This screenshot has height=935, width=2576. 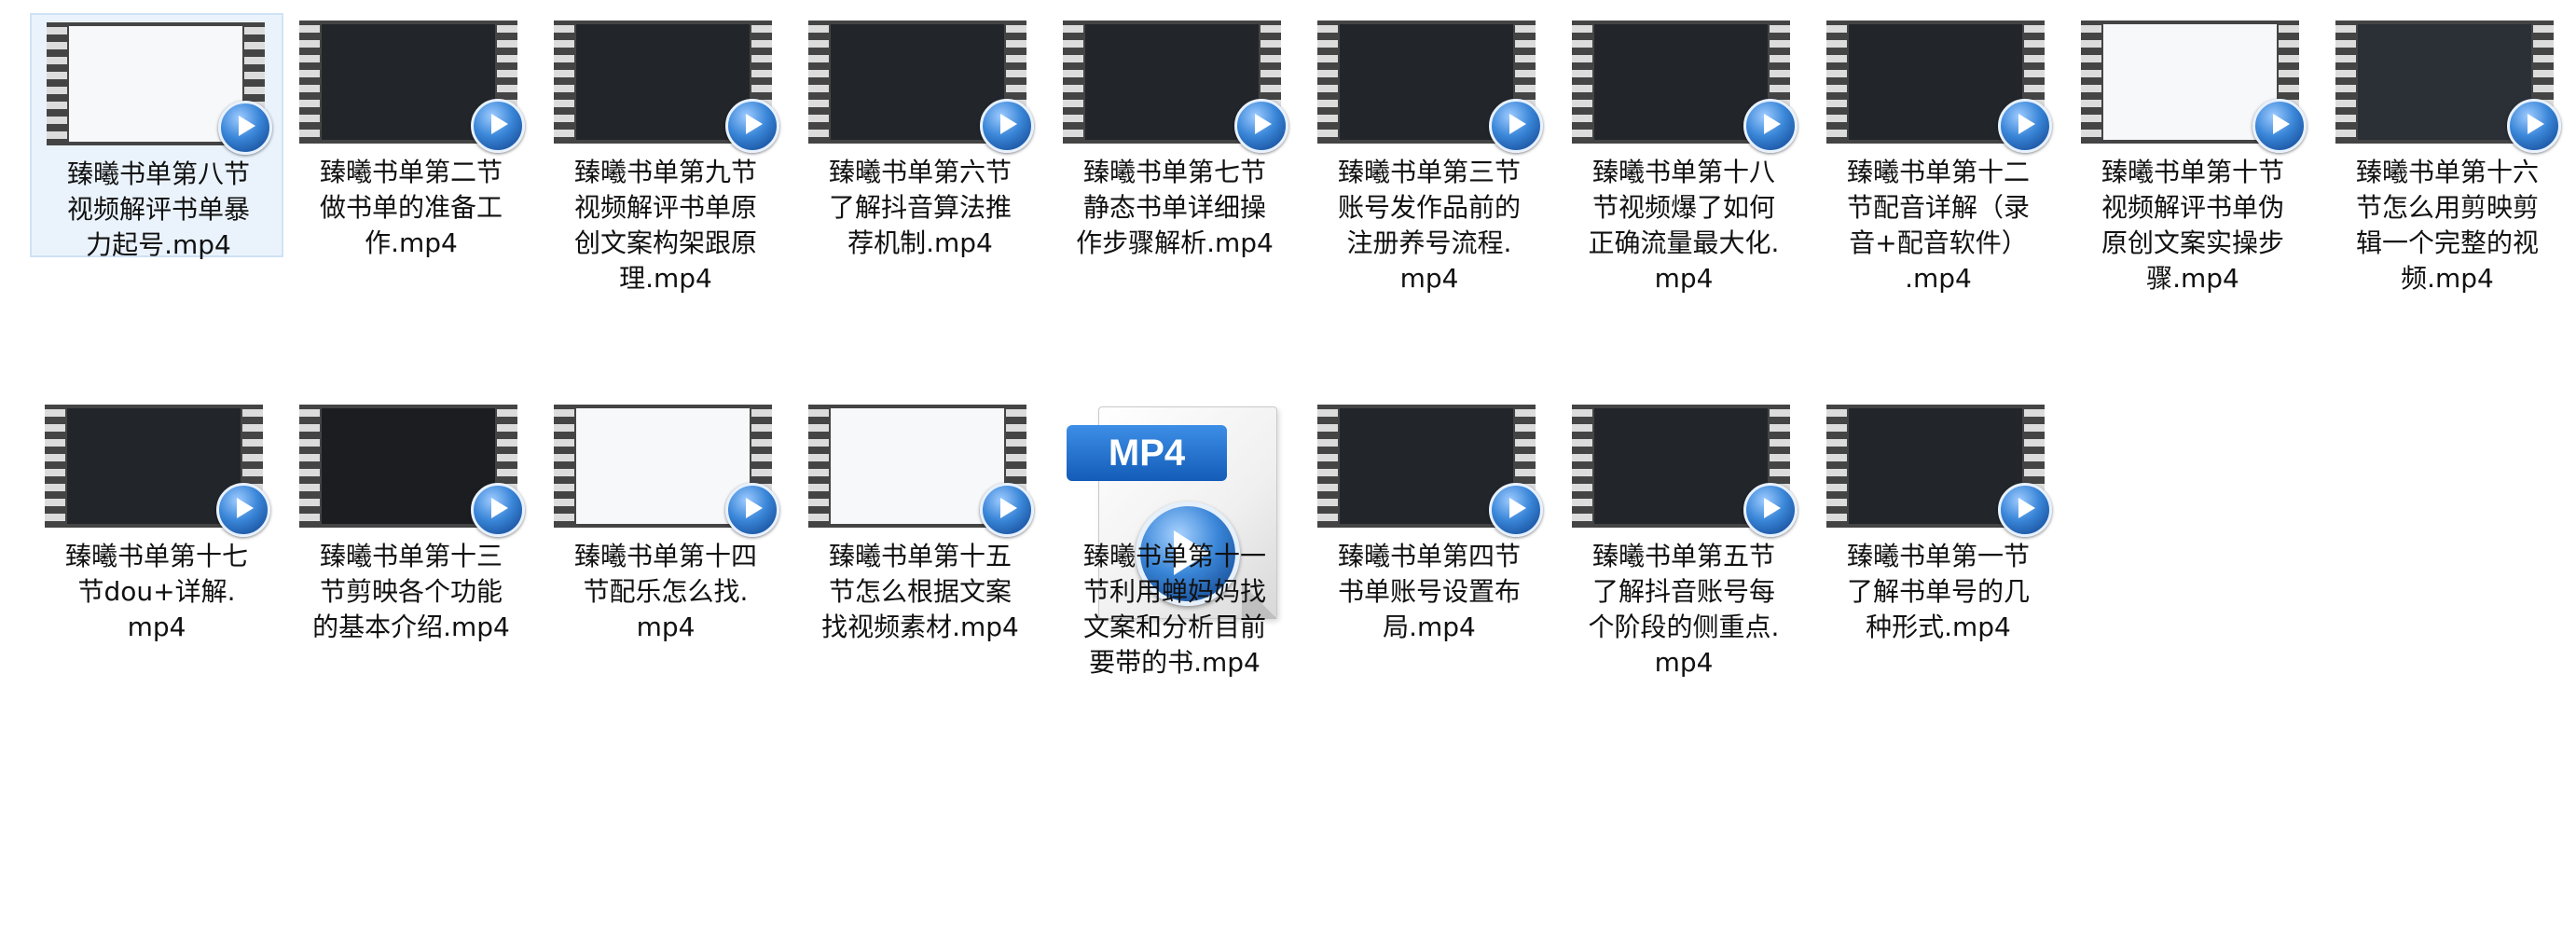 What do you see at coordinates (158, 209) in the screenshot?
I see `file-name: 臻曦书单第八节 视频解评书单暴 力起号.mp4` at bounding box center [158, 209].